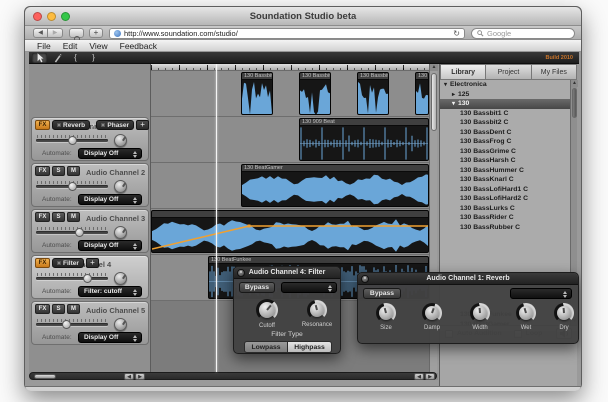 This screenshot has height=402, width=608. I want to click on search-input: Google, so click(523, 33).